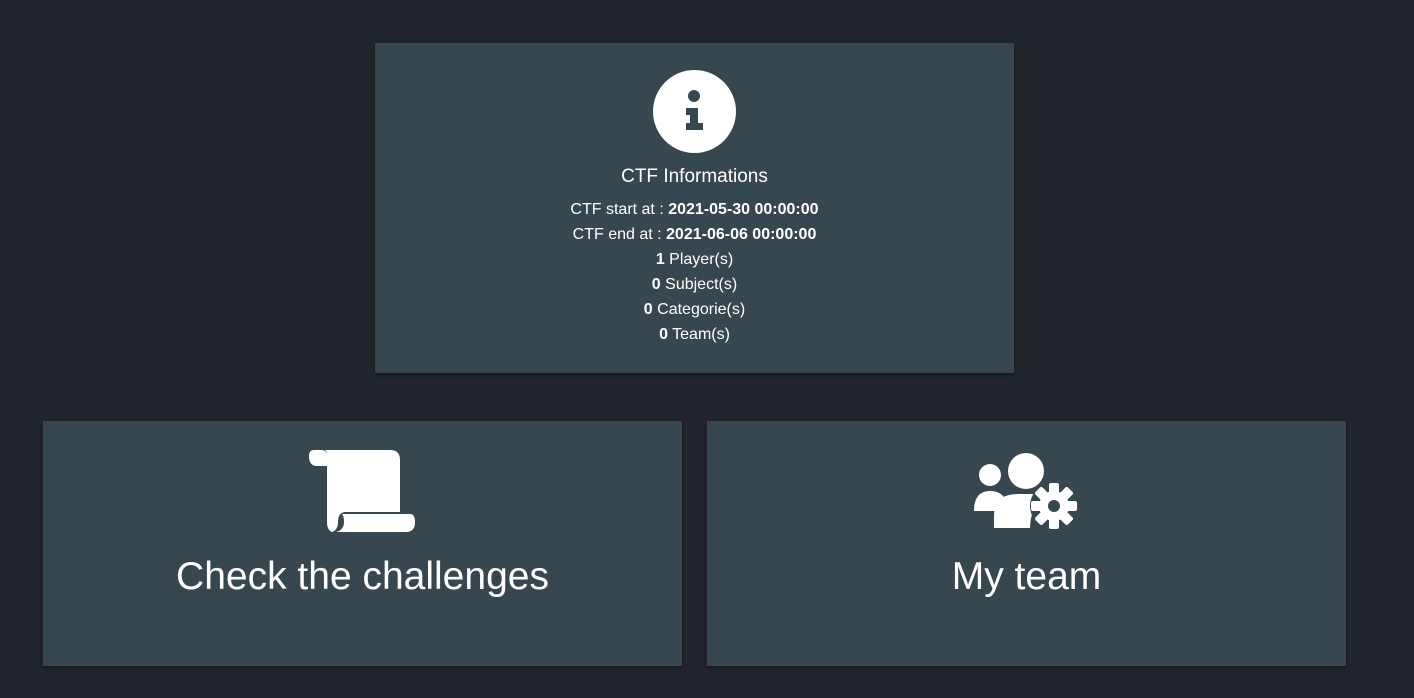 The height and width of the screenshot is (698, 1414). I want to click on subjects-label: Subject(s), so click(701, 284).